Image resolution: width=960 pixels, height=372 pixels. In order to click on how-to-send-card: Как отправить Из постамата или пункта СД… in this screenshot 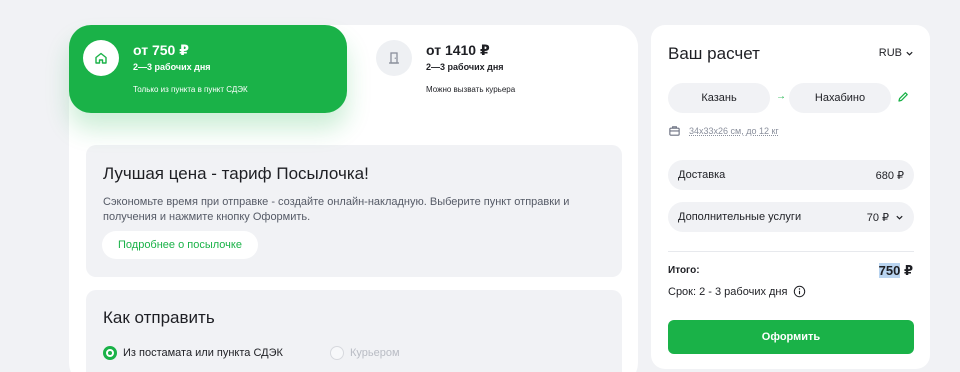, I will do `click(354, 331)`.